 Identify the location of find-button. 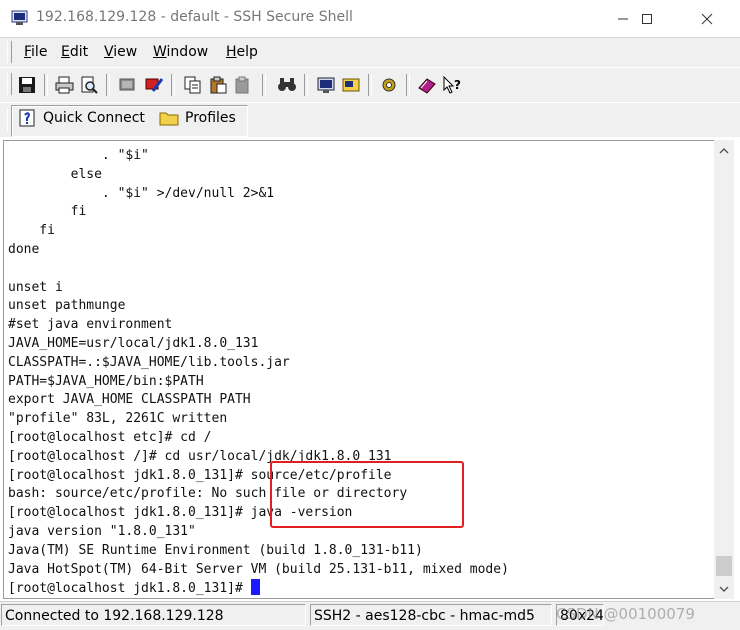
(287, 85).